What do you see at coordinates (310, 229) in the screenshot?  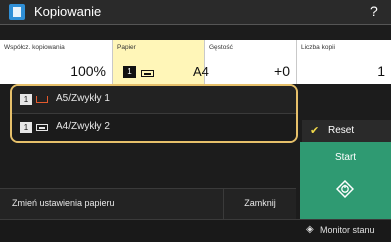 I see `status-monitor-icon: ◈` at bounding box center [310, 229].